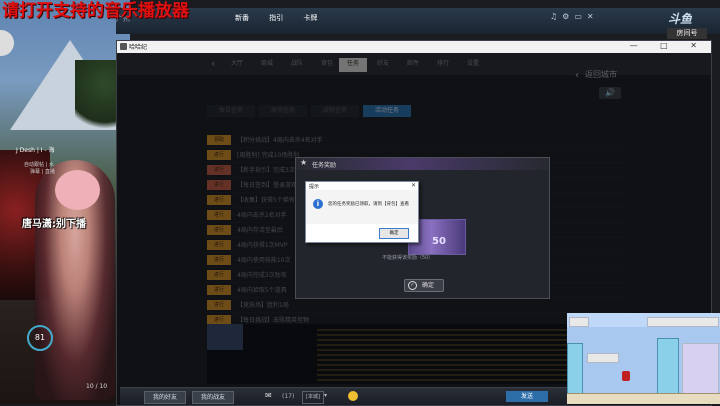 The width and height of the screenshot is (720, 406). What do you see at coordinates (324, 165) in the screenshot?
I see `reward-dialog-title: 任务奖励` at bounding box center [324, 165].